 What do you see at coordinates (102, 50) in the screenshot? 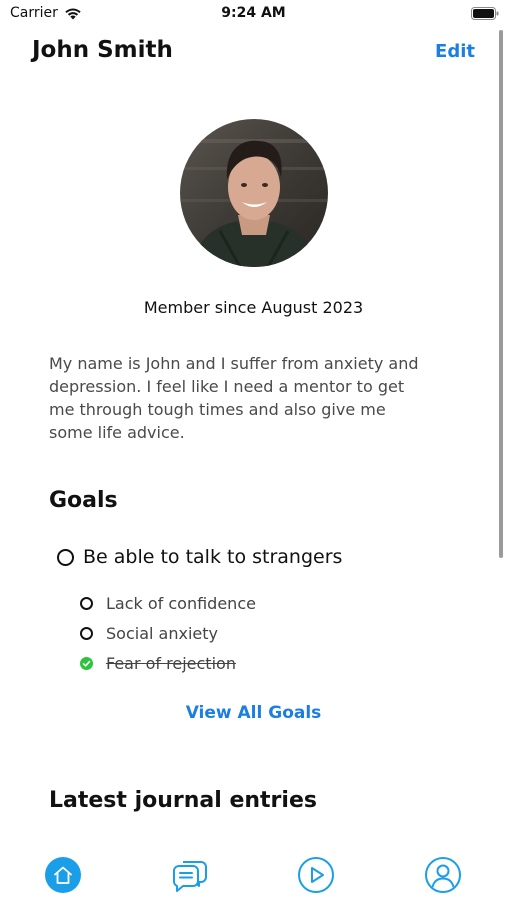
I see `page-title: John Smith` at bounding box center [102, 50].